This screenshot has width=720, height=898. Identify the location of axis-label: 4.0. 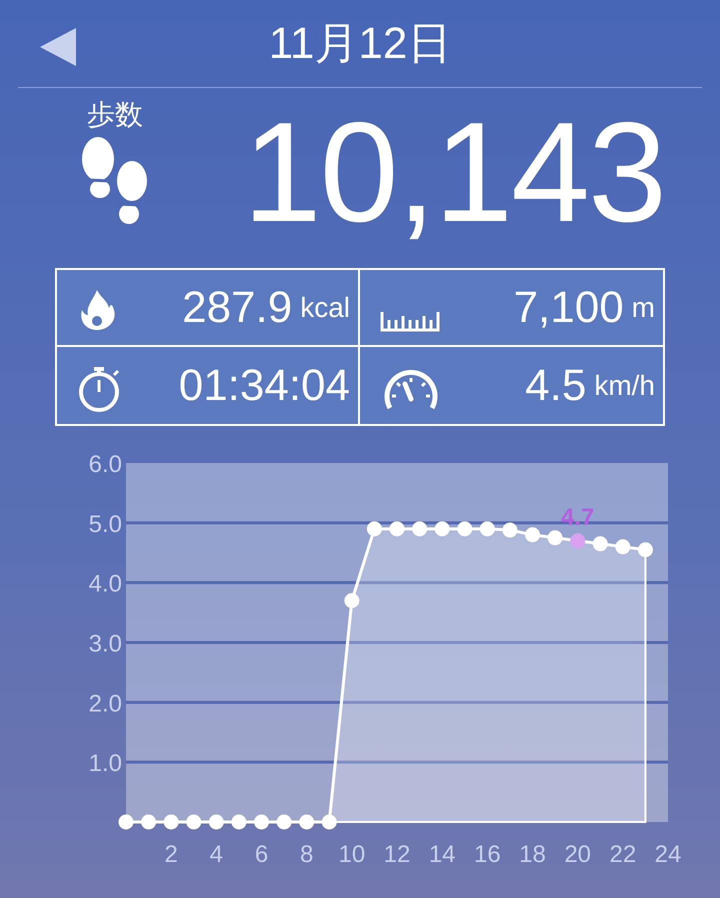
(105, 584).